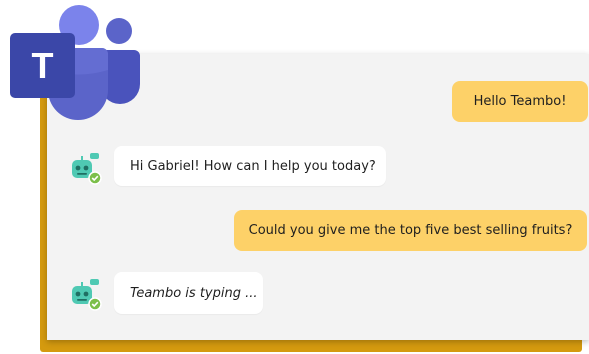  Describe the element at coordinates (75, 62) in the screenshot. I see `teams-logo-icon: T` at that location.